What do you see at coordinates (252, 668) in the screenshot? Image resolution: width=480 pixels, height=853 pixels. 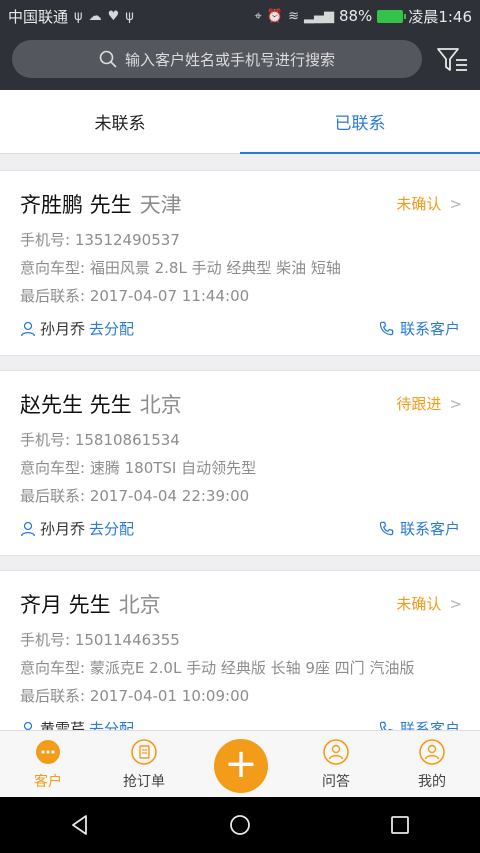 I see `model-value: 蒙派克E 2.0L 手动 经典版 长轴 9座 四门 汽油版` at bounding box center [252, 668].